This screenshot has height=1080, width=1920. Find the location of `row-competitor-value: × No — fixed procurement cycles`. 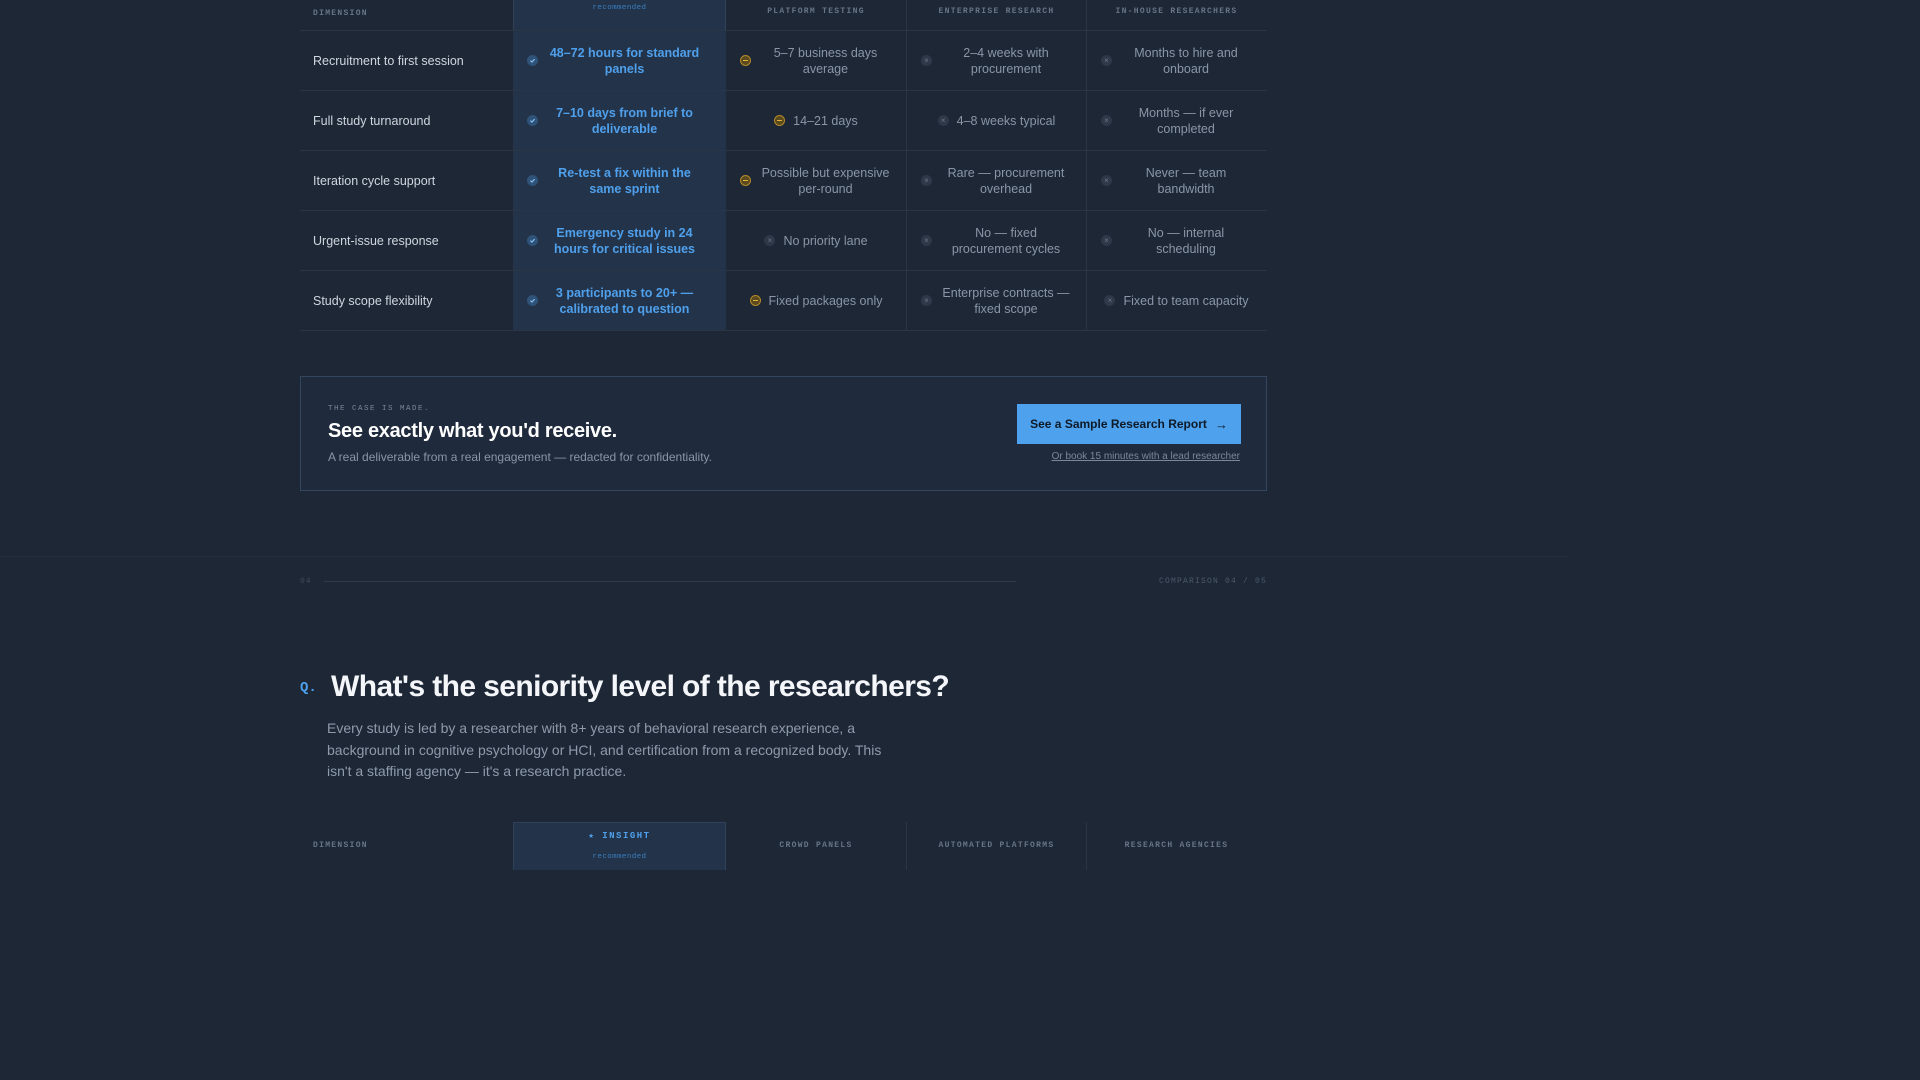

row-competitor-value: × No — fixed procurement cycles is located at coordinates (996, 240).